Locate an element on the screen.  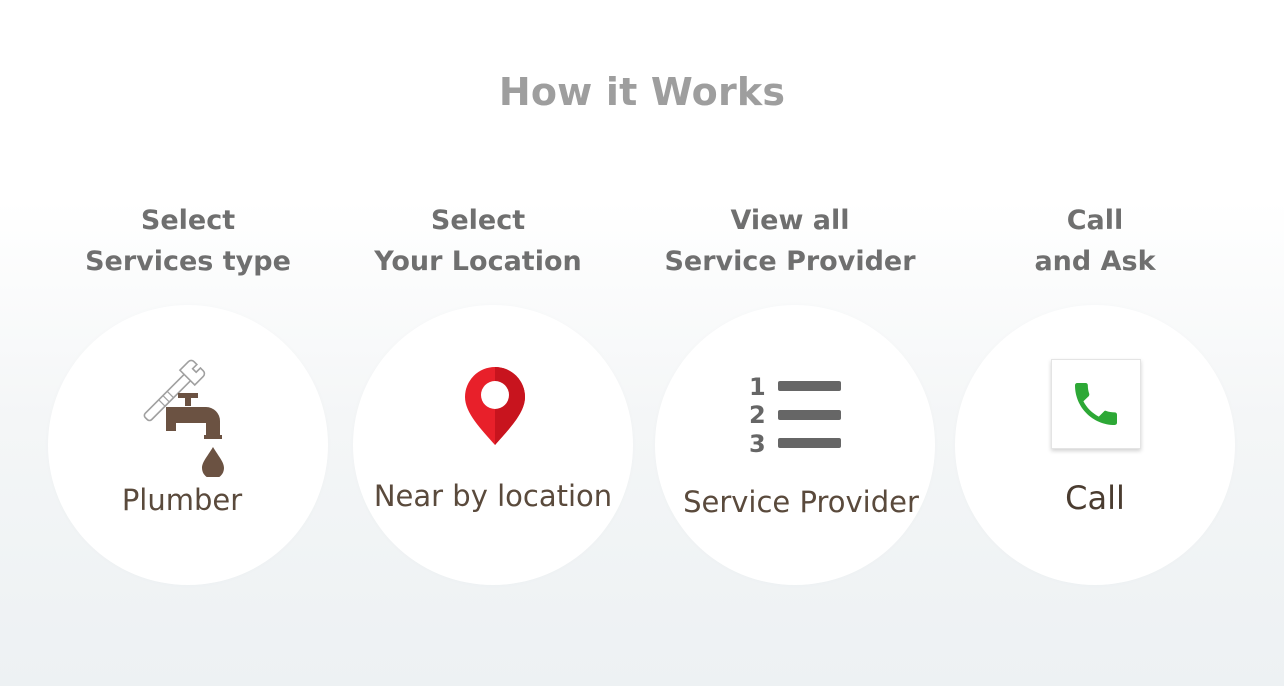
svg-text: 1 is located at coordinates (757, 387).